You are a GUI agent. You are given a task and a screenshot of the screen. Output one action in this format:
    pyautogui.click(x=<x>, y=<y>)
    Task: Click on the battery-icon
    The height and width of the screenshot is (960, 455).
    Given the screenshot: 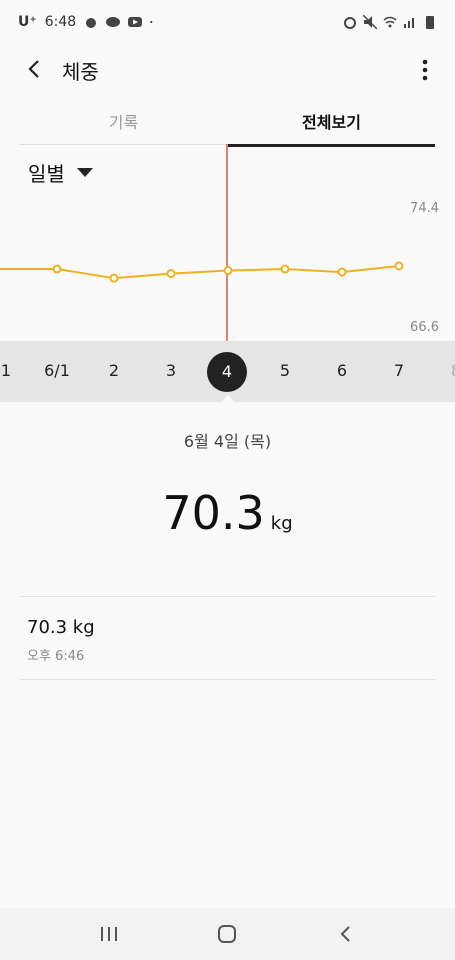 What is the action you would take?
    pyautogui.click(x=430, y=22)
    